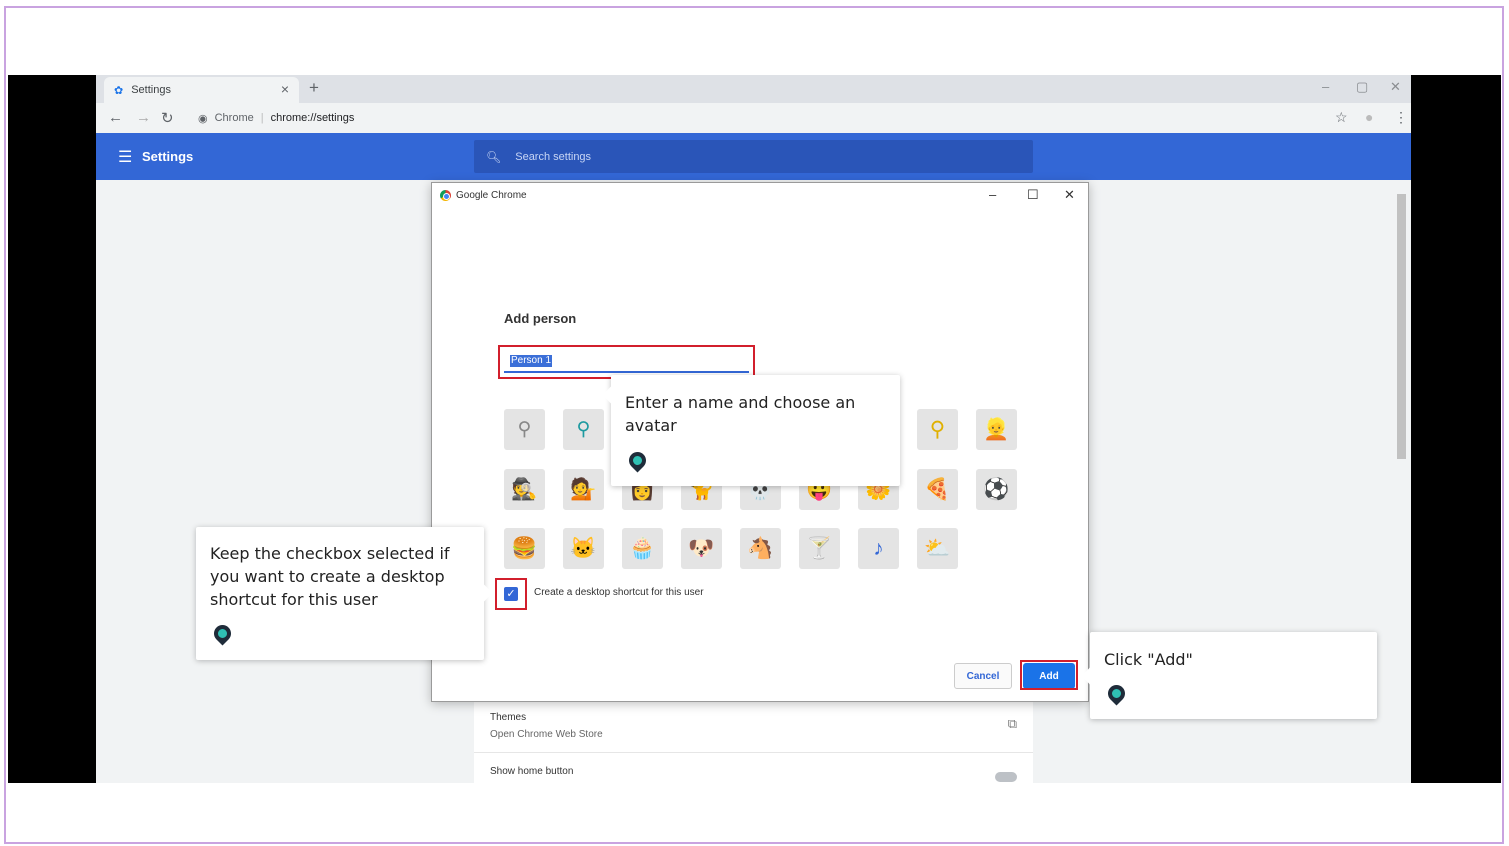  What do you see at coordinates (996, 429) in the screenshot?
I see `avatar-blonde-icon: 👱` at bounding box center [996, 429].